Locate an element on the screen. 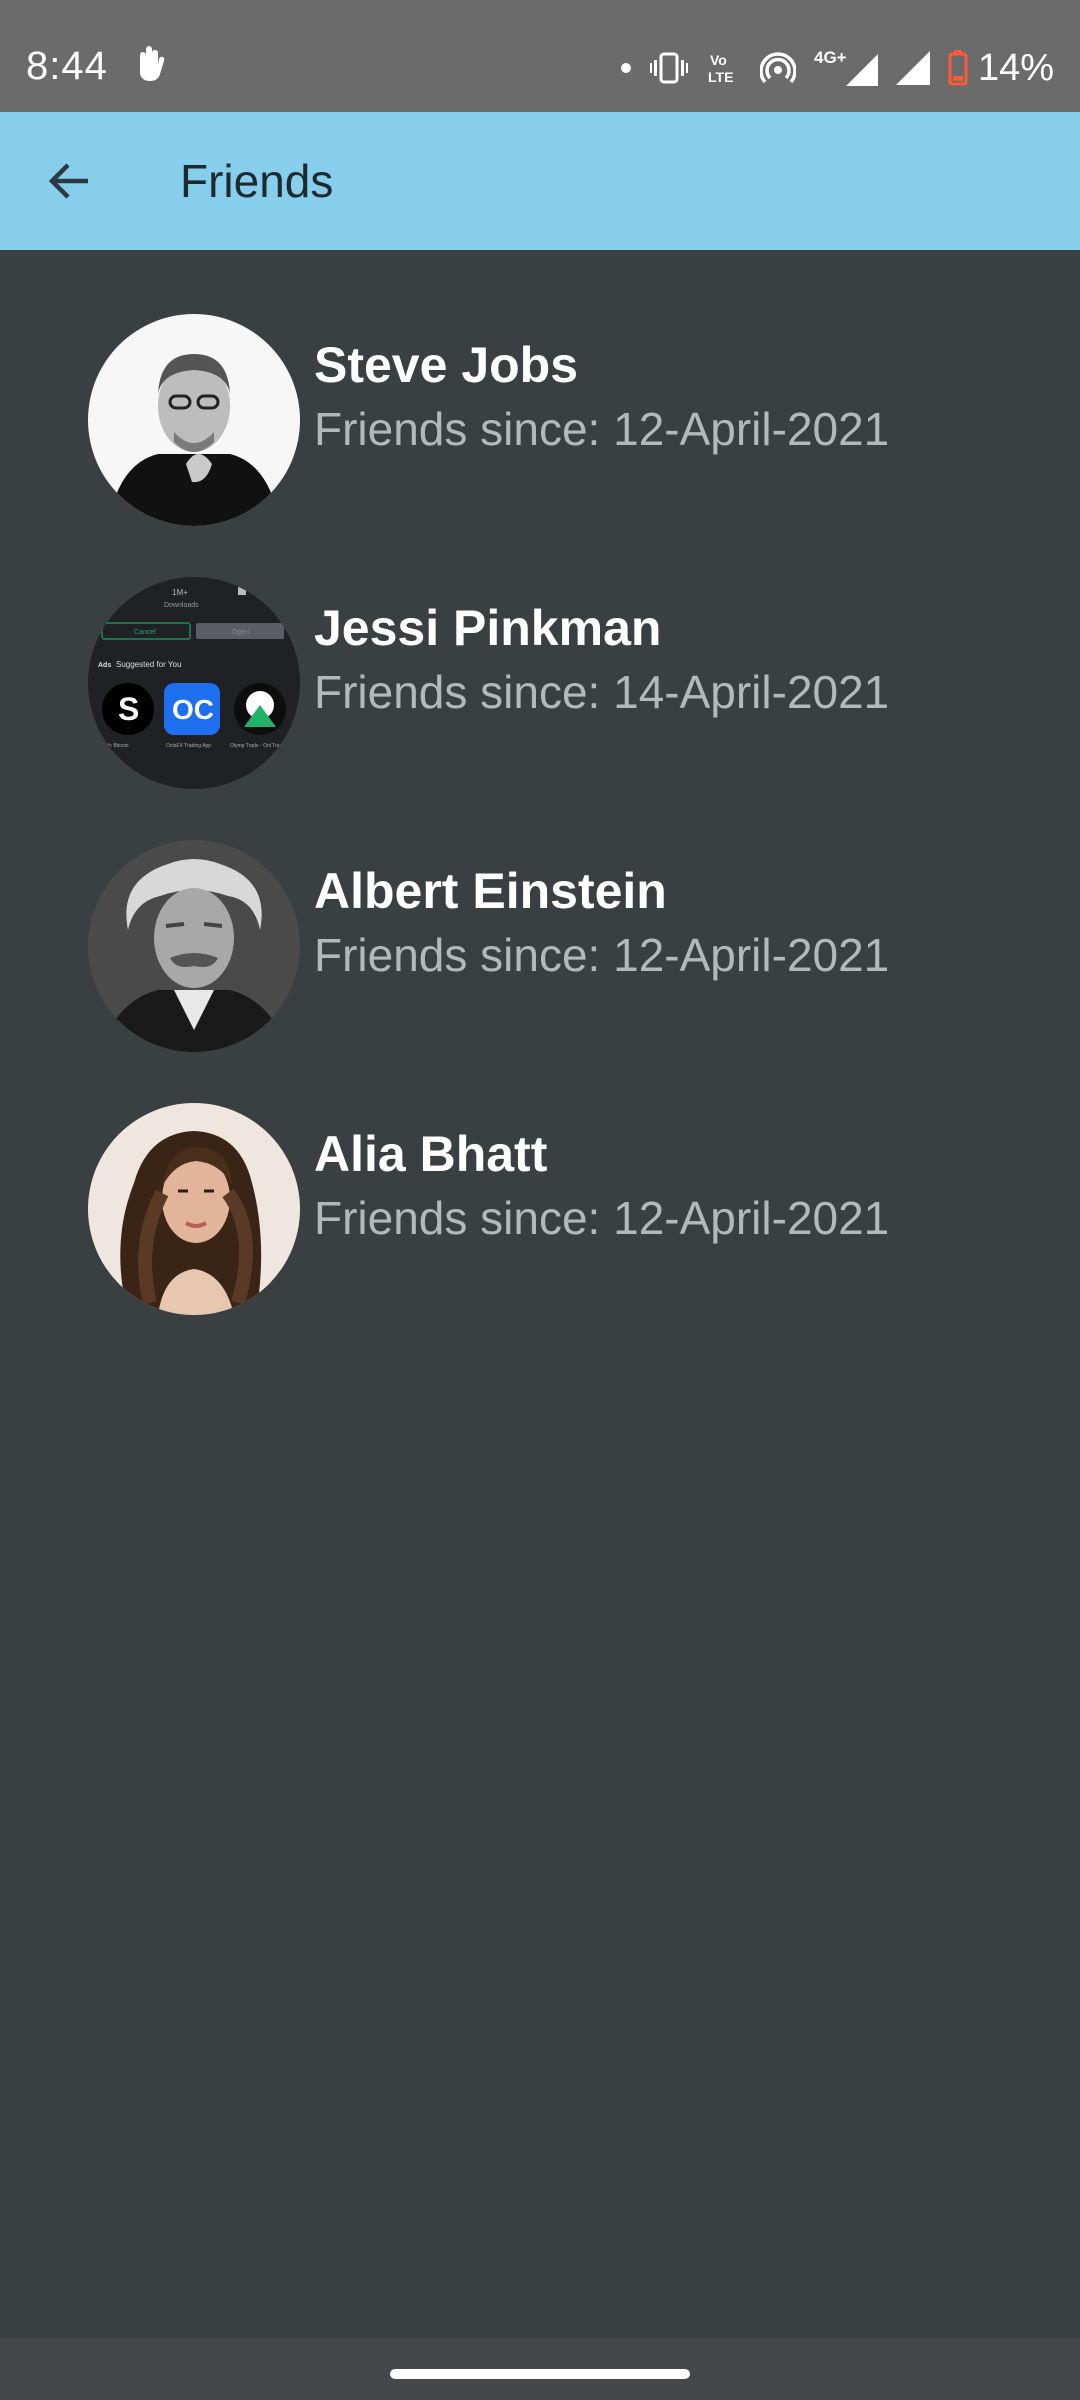 Image resolution: width=1080 pixels, height=2400 pixels. thumb-open: Open is located at coordinates (240, 632).